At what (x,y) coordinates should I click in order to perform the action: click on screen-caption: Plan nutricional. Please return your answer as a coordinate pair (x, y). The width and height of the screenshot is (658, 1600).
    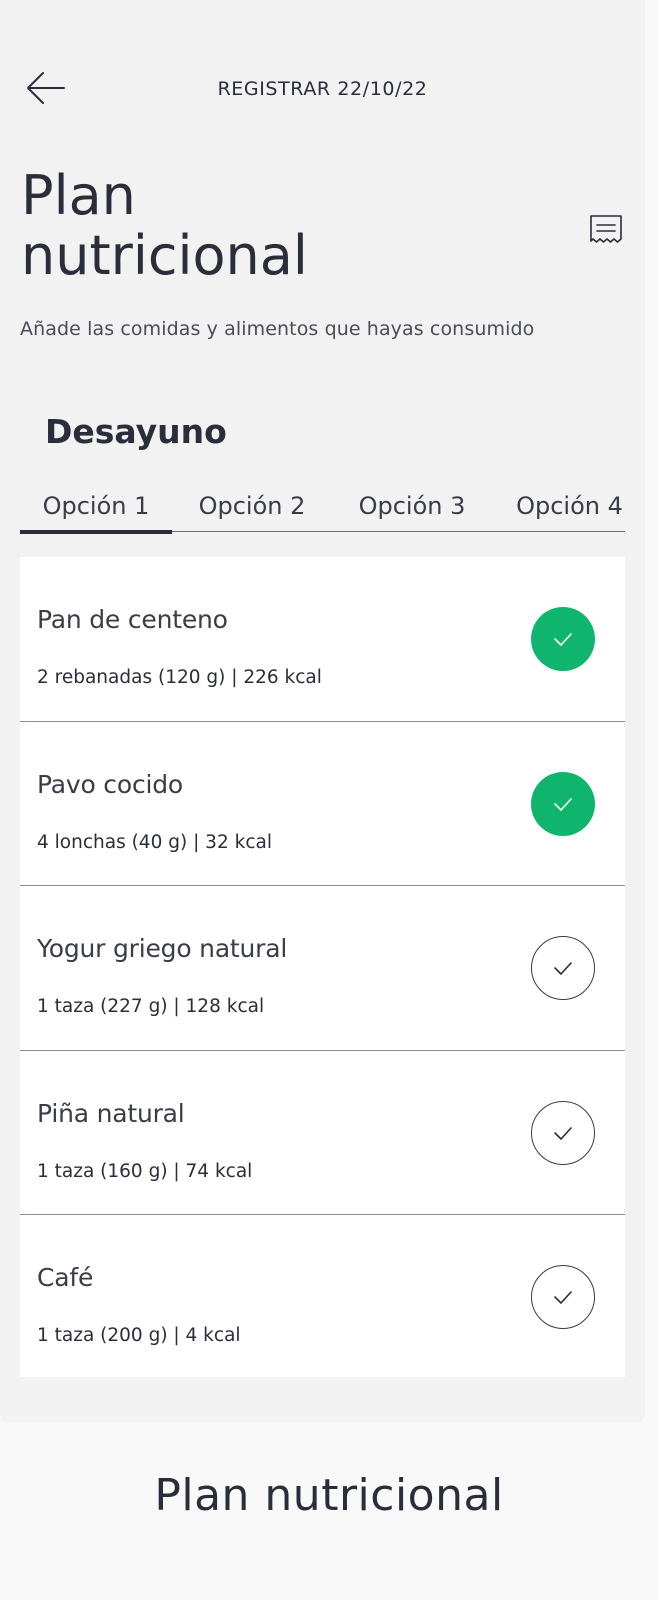
    Looking at the image, I should click on (329, 1495).